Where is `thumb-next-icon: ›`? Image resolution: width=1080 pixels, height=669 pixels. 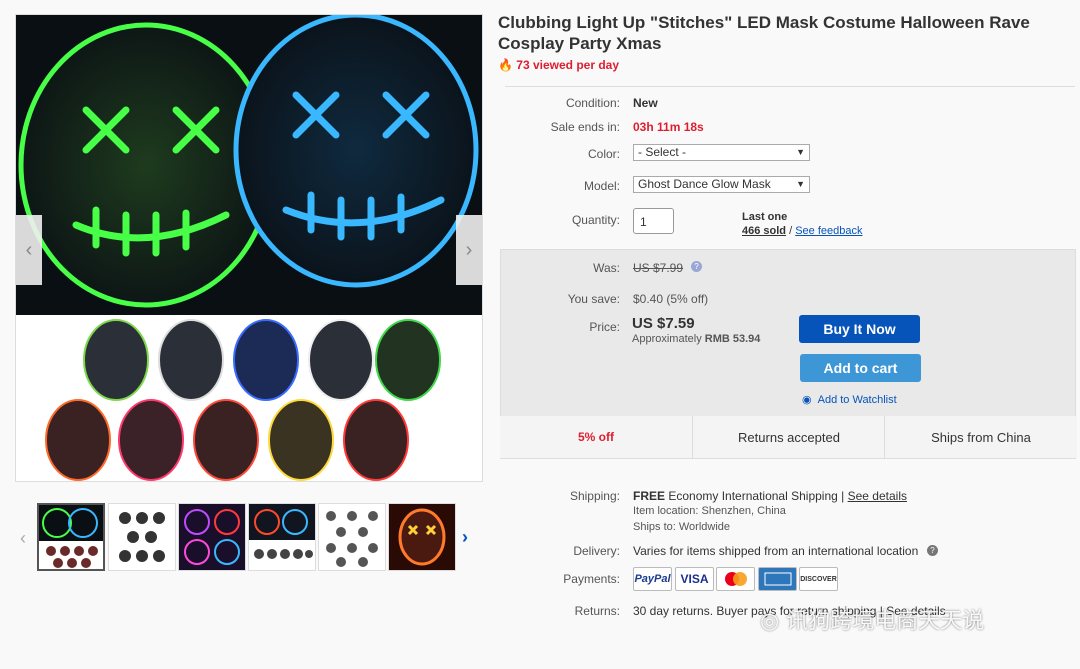 thumb-next-icon: › is located at coordinates (465, 537).